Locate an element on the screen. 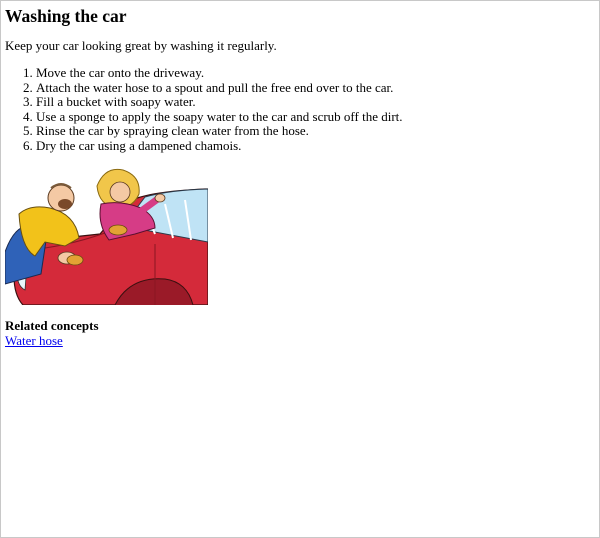 The width and height of the screenshot is (600, 538). step-item: Dry the car using a dampened chamois. is located at coordinates (219, 146).